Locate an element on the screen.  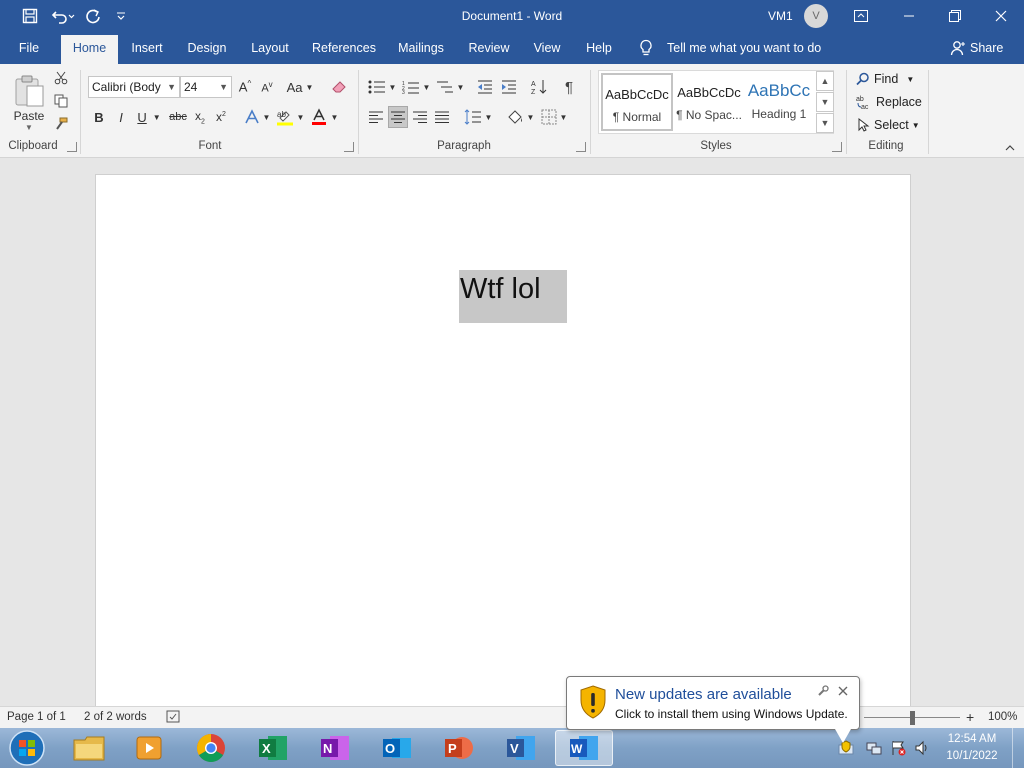
bullets-button: ▼ is located at coordinates (382, 87).